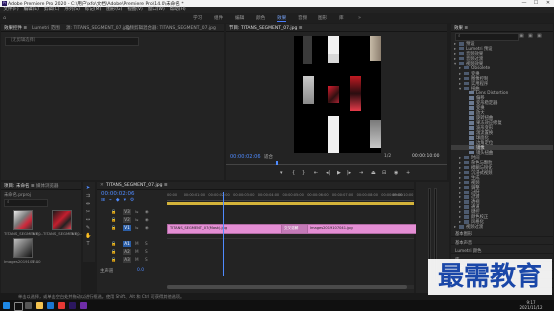 The width and height of the screenshot is (554, 311). What do you see at coordinates (524, 3) in the screenshot?
I see `minimize-button: —` at bounding box center [524, 3].